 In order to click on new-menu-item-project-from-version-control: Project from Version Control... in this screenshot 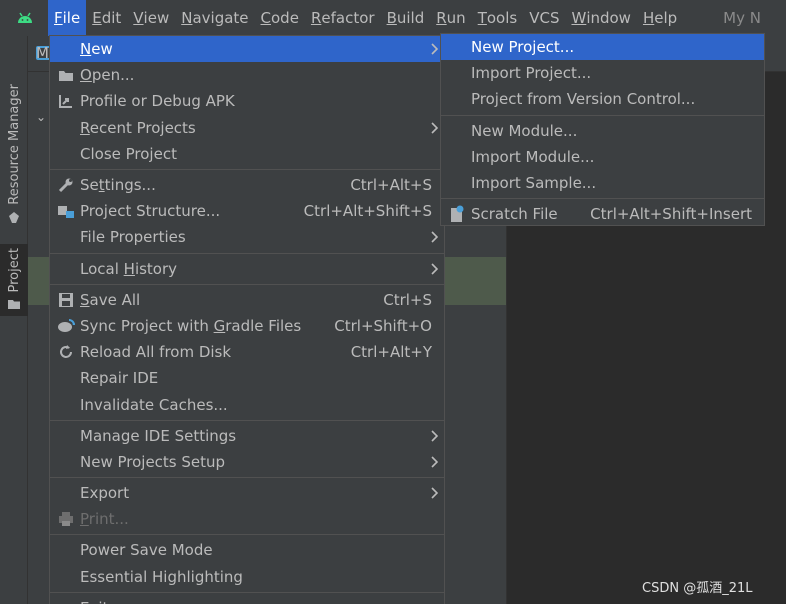, I will do `click(602, 99)`.